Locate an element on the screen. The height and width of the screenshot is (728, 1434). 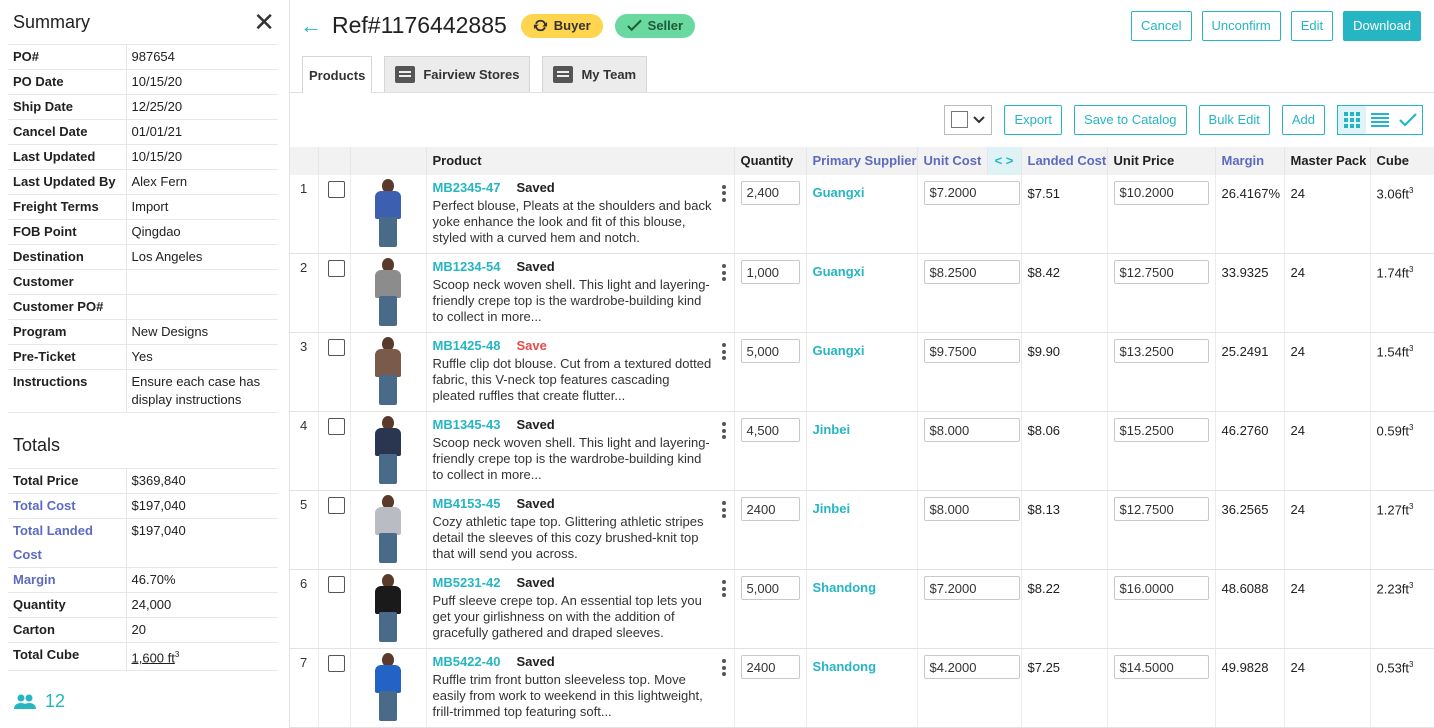
select-all-checkbox is located at coordinates (960, 120).